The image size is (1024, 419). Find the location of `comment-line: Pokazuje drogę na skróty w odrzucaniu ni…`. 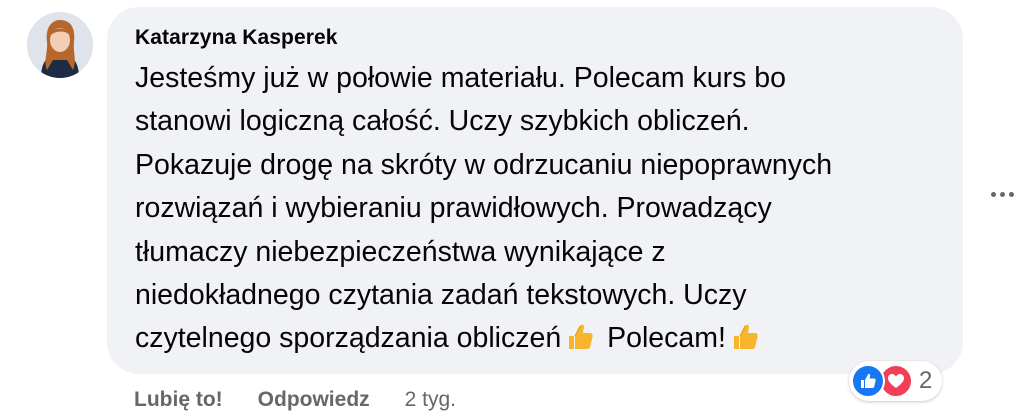

comment-line: Pokazuje drogę na skróty w odrzucaniu ni… is located at coordinates (484, 164).